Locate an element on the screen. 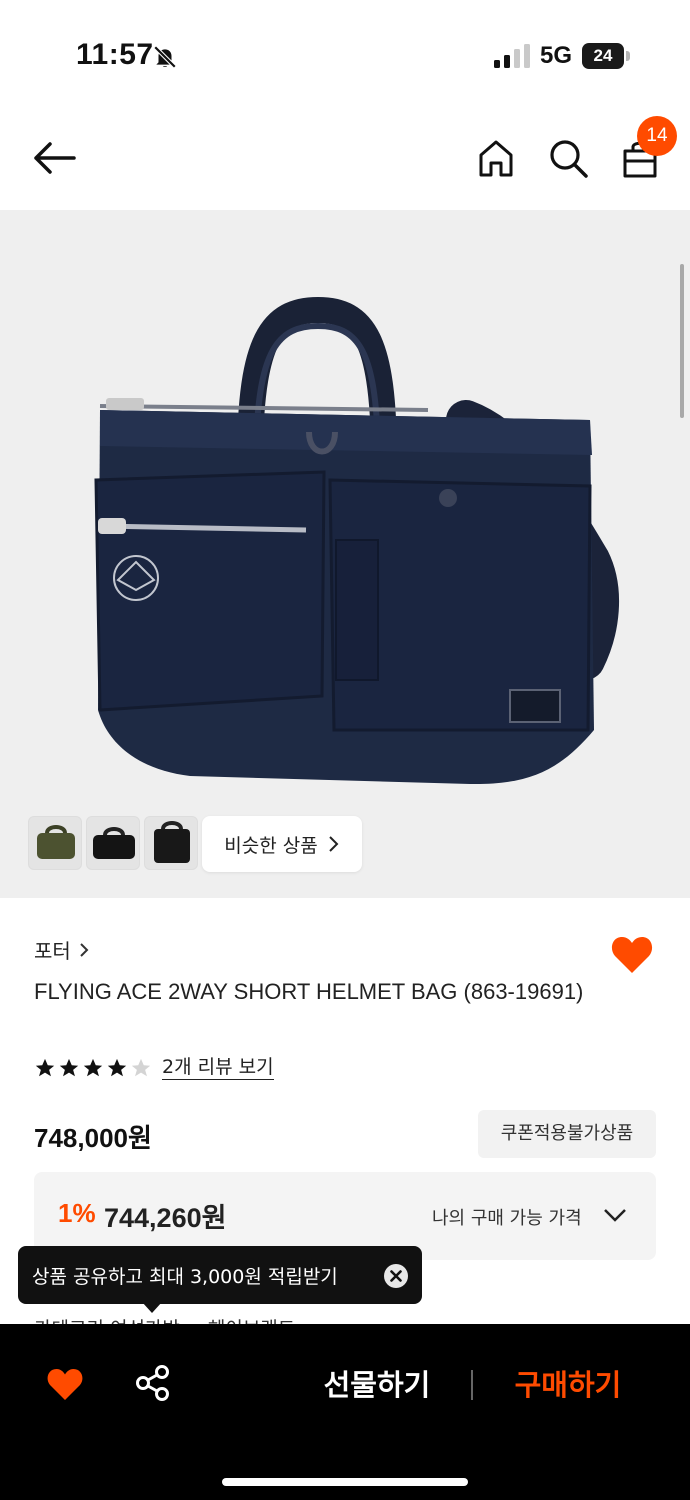 Image resolution: width=690 pixels, height=1500 pixels. my-price-label: 나의 구매 가능 가격 is located at coordinates (507, 1218).